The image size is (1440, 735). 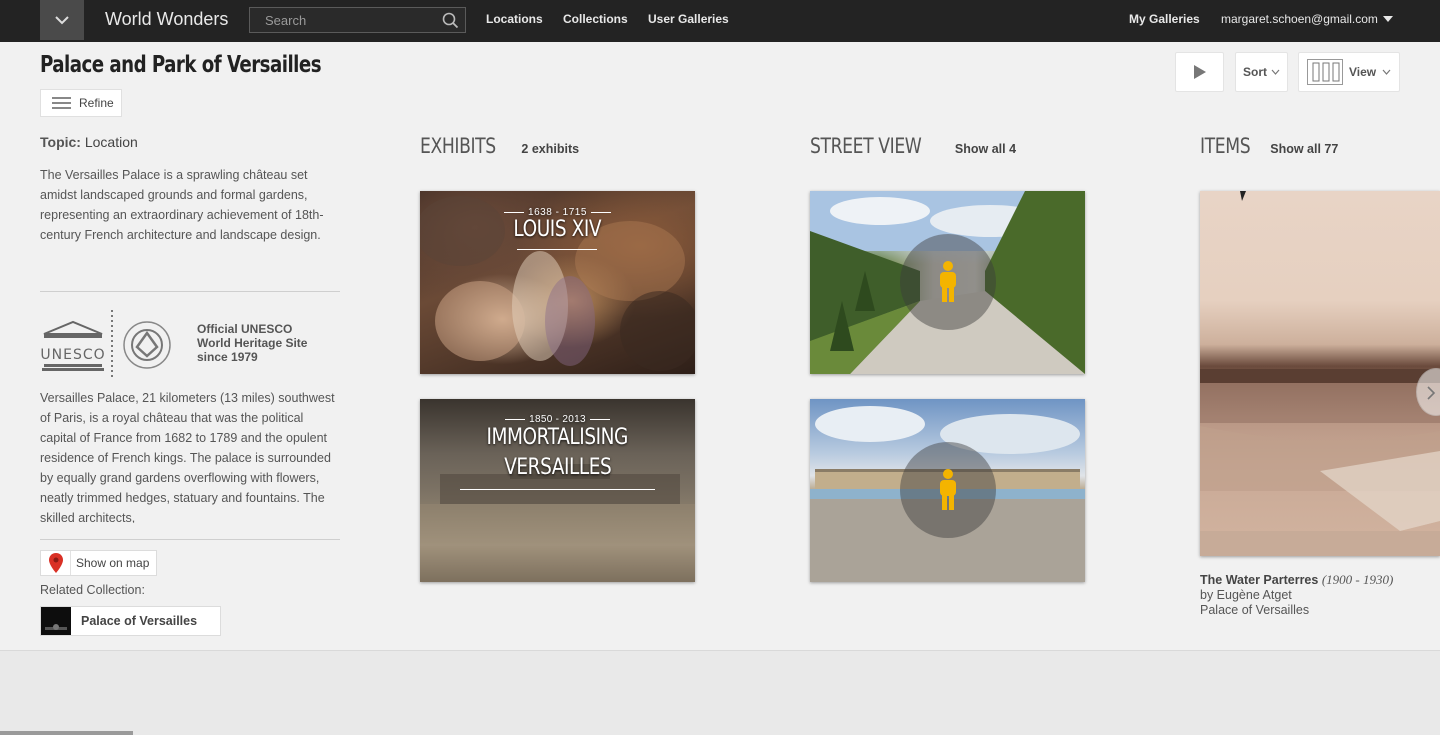 What do you see at coordinates (450, 20) in the screenshot?
I see `search-icon` at bounding box center [450, 20].